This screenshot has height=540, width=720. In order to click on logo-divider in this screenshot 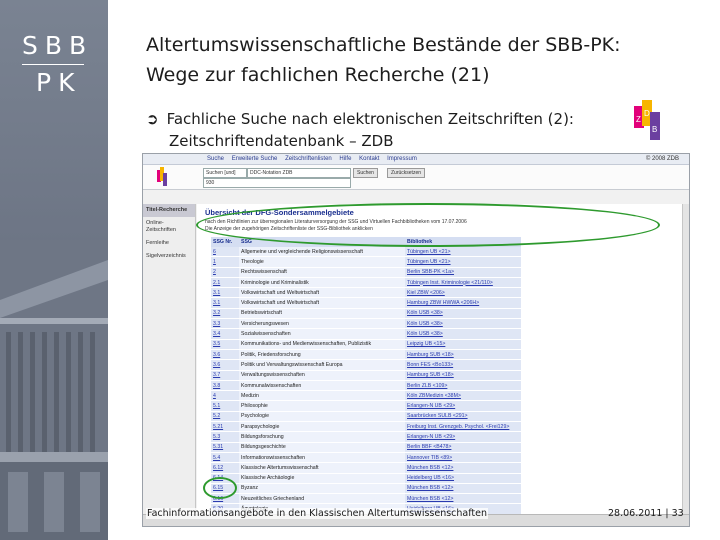, I will do `click(53, 64)`.